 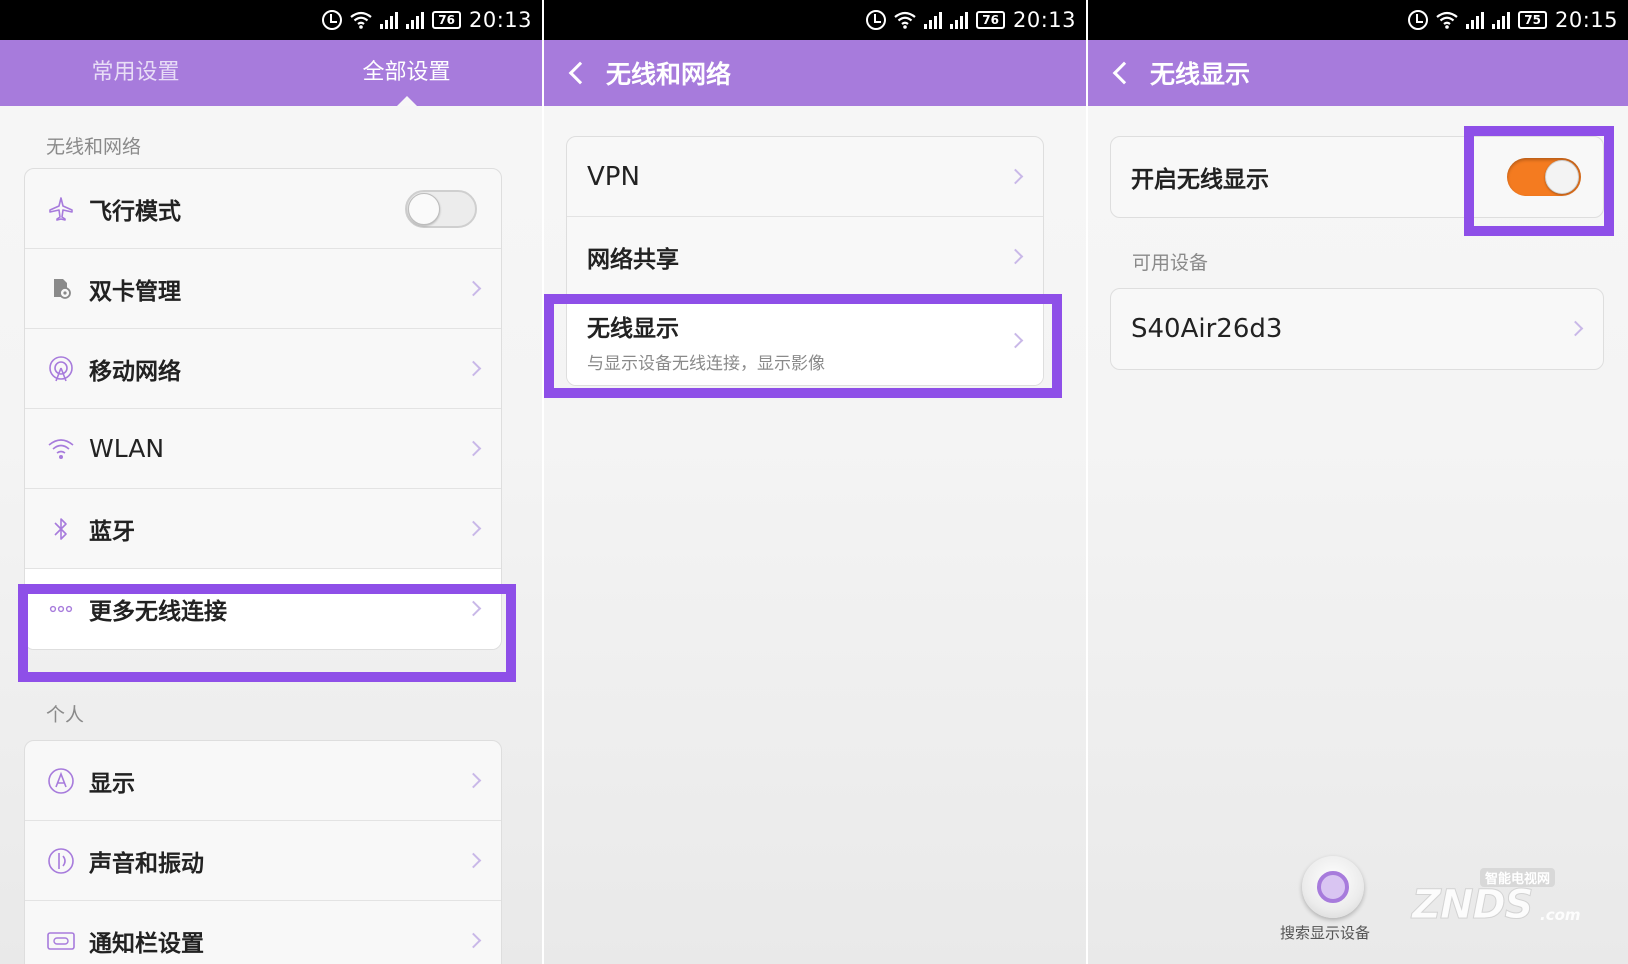 What do you see at coordinates (263, 529) in the screenshot?
I see `settings-item-bluetooth: 蓝牙` at bounding box center [263, 529].